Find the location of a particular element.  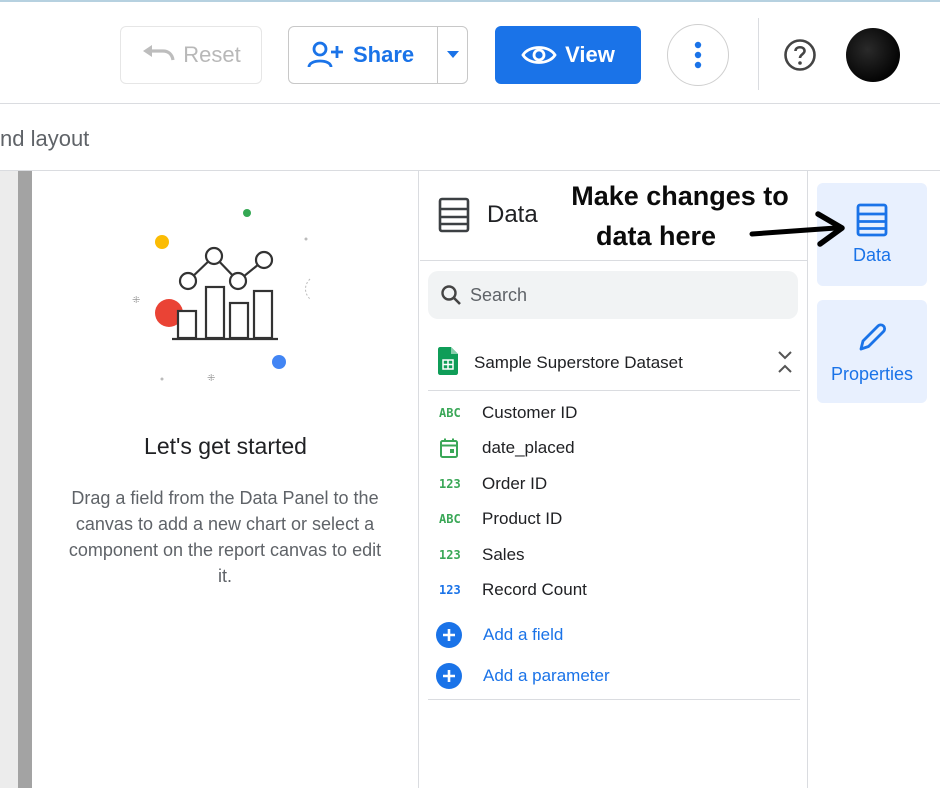

annotation-line-2: data here is located at coordinates (656, 236).